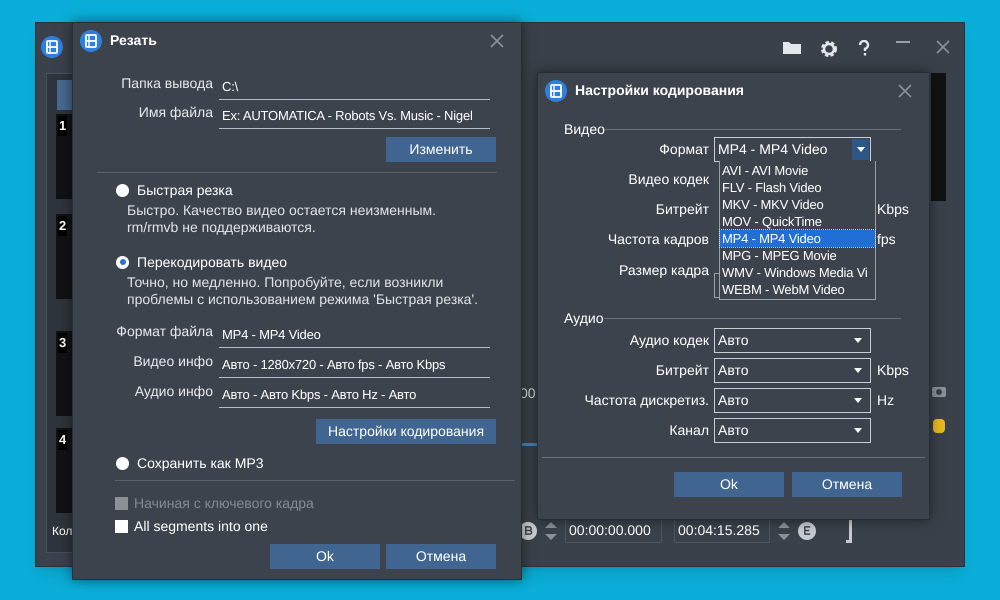  What do you see at coordinates (584, 129) in the screenshot?
I see `section-label: Видео` at bounding box center [584, 129].